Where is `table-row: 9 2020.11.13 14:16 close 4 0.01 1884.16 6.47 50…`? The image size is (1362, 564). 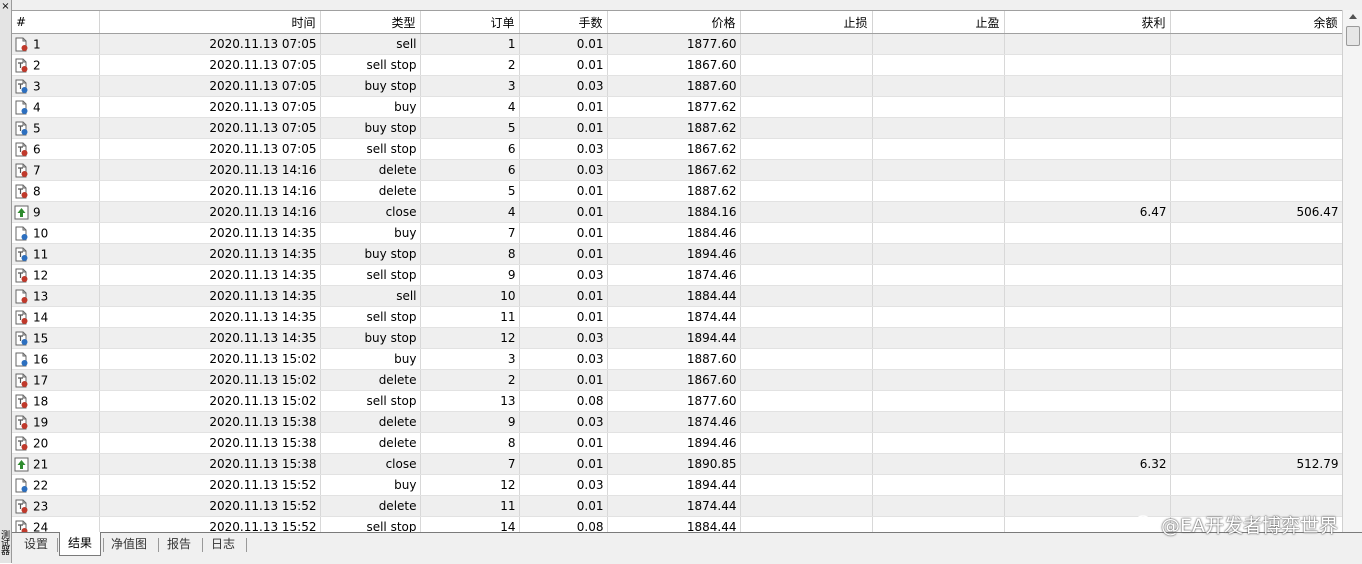
table-row: 9 2020.11.13 14:16 close 4 0.01 1884.16 6.47 50… is located at coordinates (677, 212).